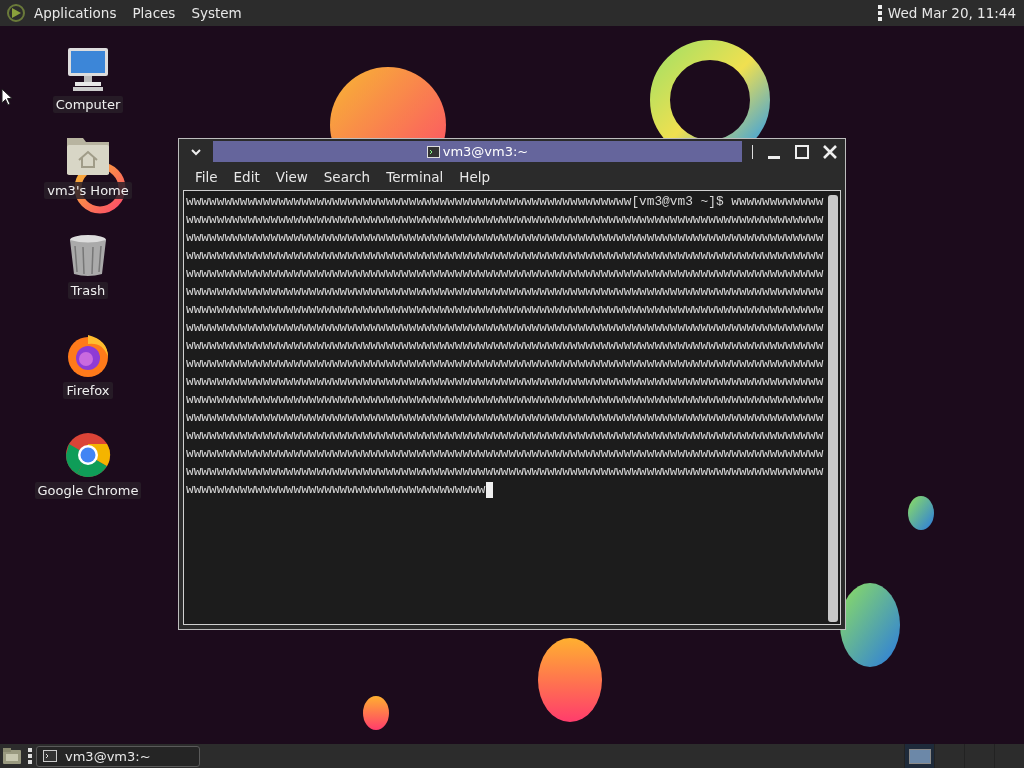 This screenshot has height=768, width=1024. Describe the element at coordinates (16, 13) in the screenshot. I see `menu-logo-icon` at that location.